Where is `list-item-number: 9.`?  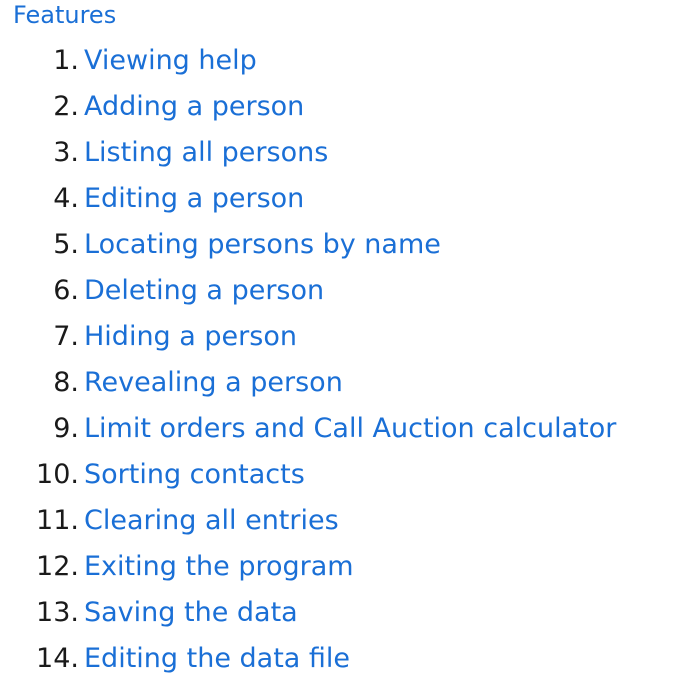
list-item-number: 9. is located at coordinates (66, 428).